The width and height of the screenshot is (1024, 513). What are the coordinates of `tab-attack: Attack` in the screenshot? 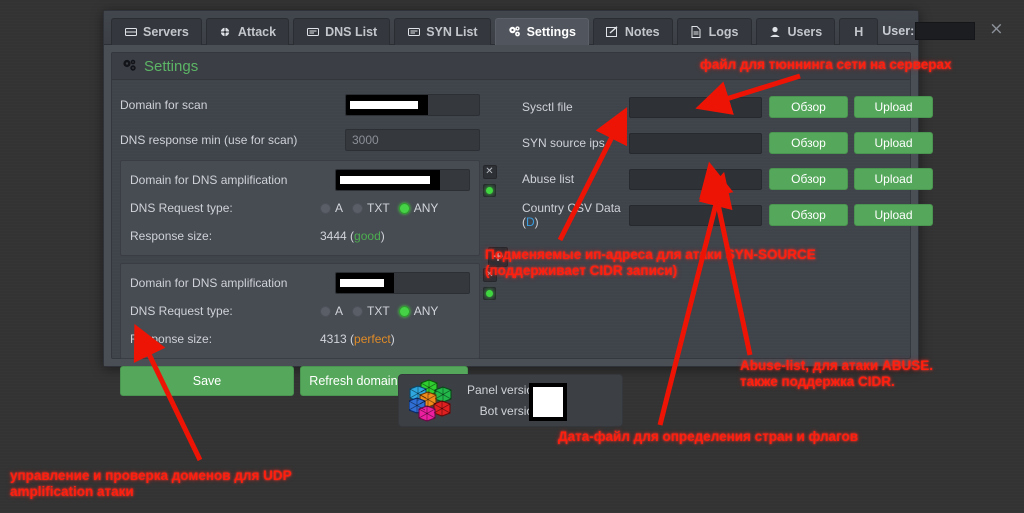 It's located at (247, 31).